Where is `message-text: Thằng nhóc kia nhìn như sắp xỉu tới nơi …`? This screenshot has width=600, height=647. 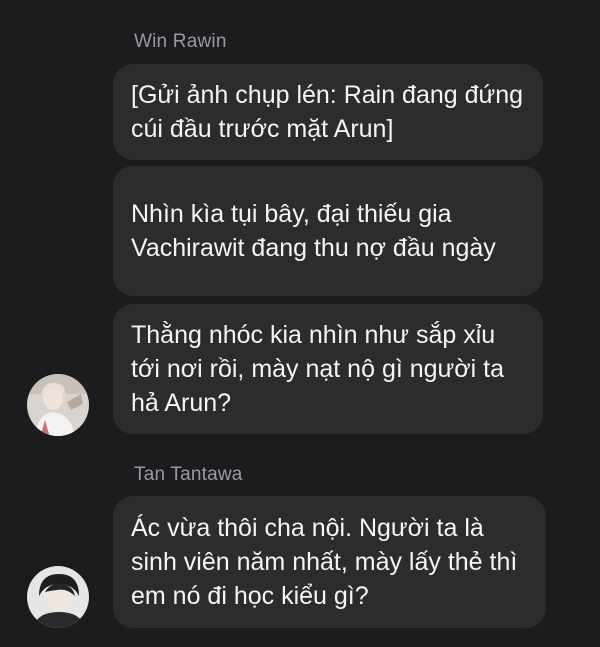
message-text: Thằng nhóc kia nhìn như sắp xỉu tới nơi … is located at coordinates (318, 369).